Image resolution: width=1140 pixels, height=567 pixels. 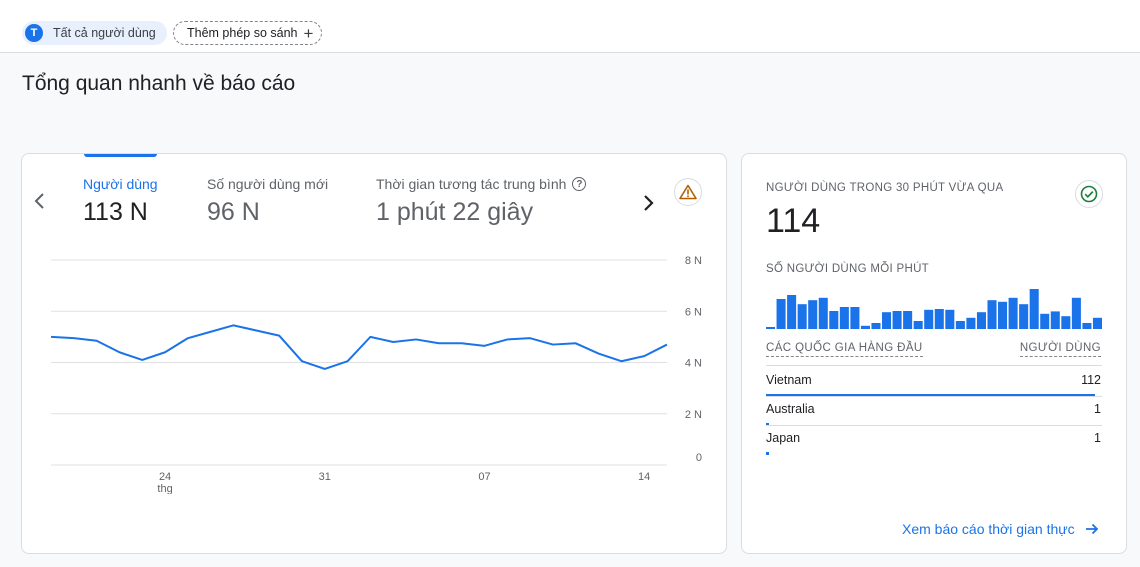 I want to click on users-column-header: NGƯỜI DÙNG, so click(x=1060, y=349).